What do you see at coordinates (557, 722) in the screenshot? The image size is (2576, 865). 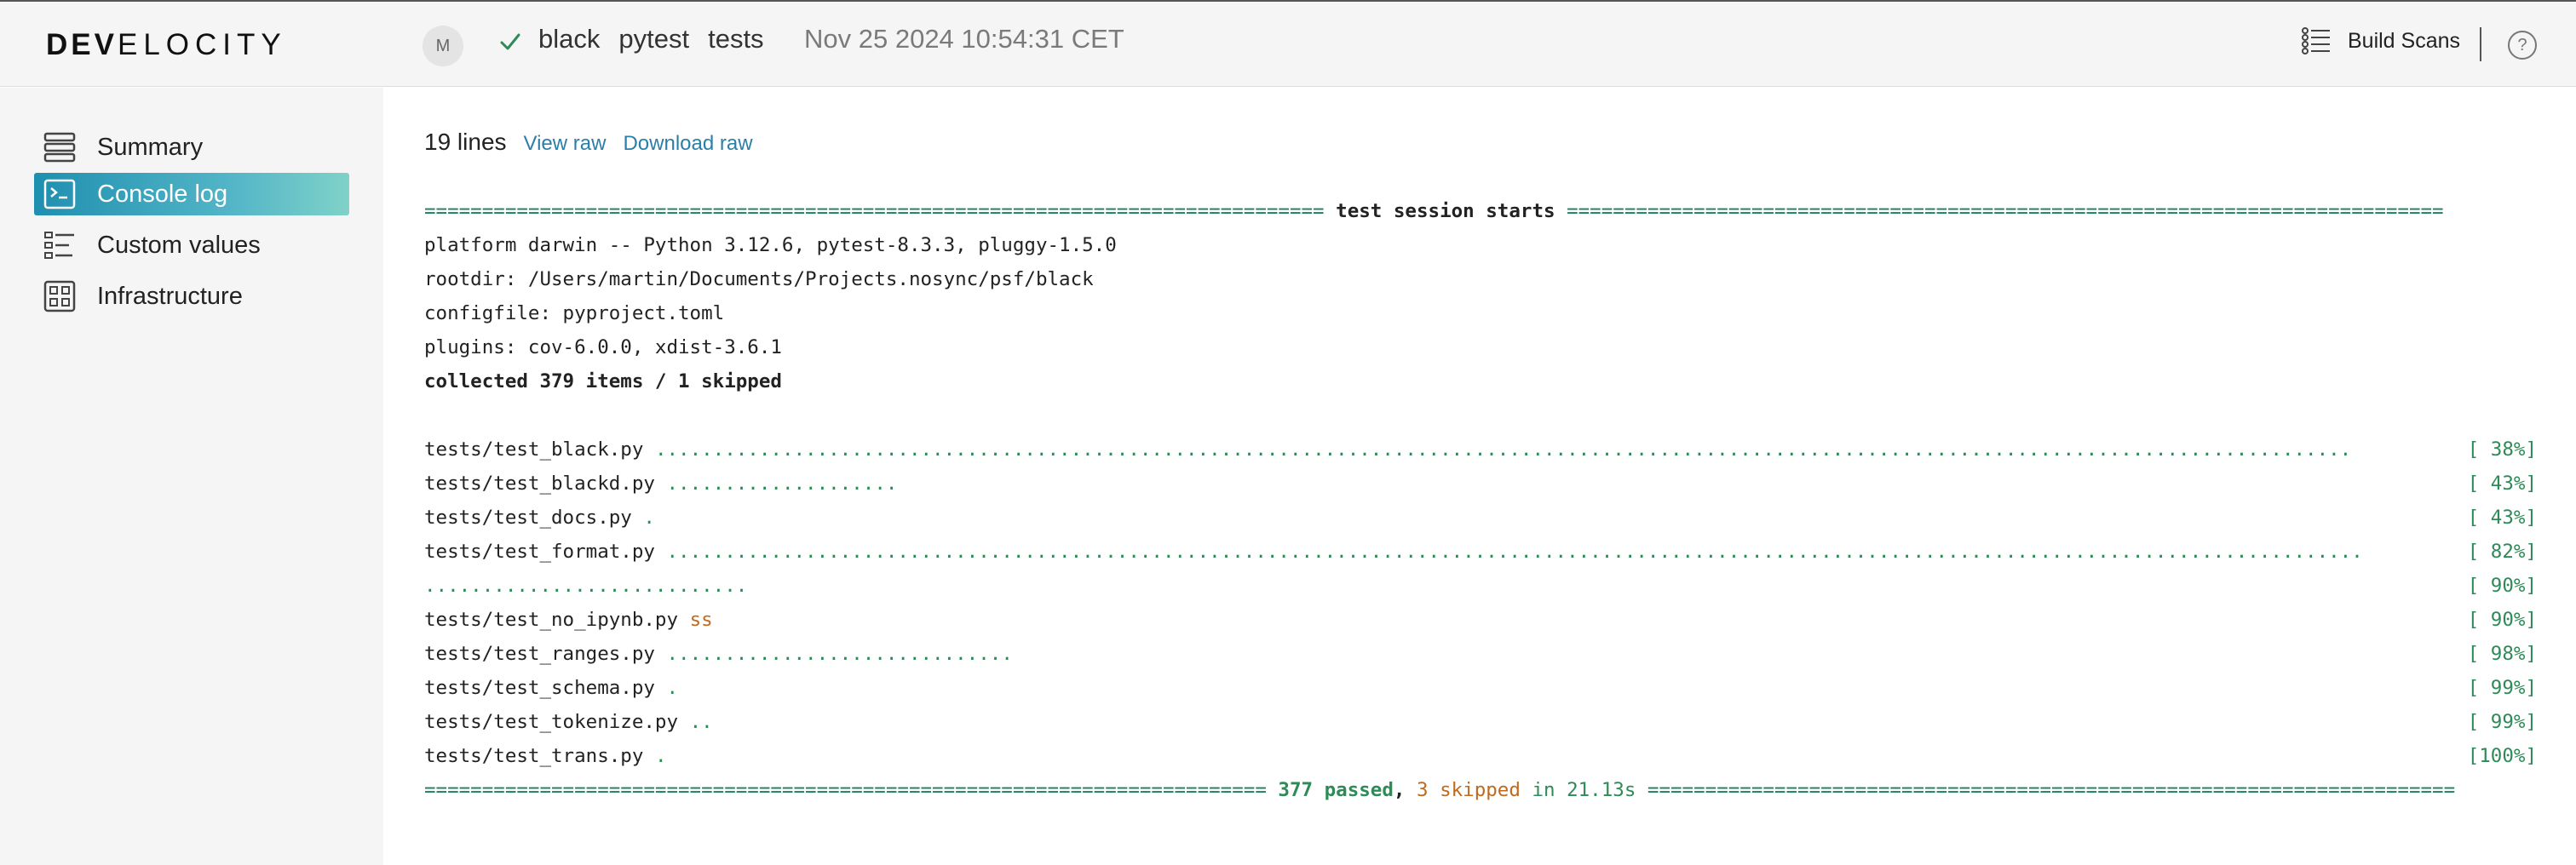 I see `result-file: tests/test_tokenize.py` at bounding box center [557, 722].